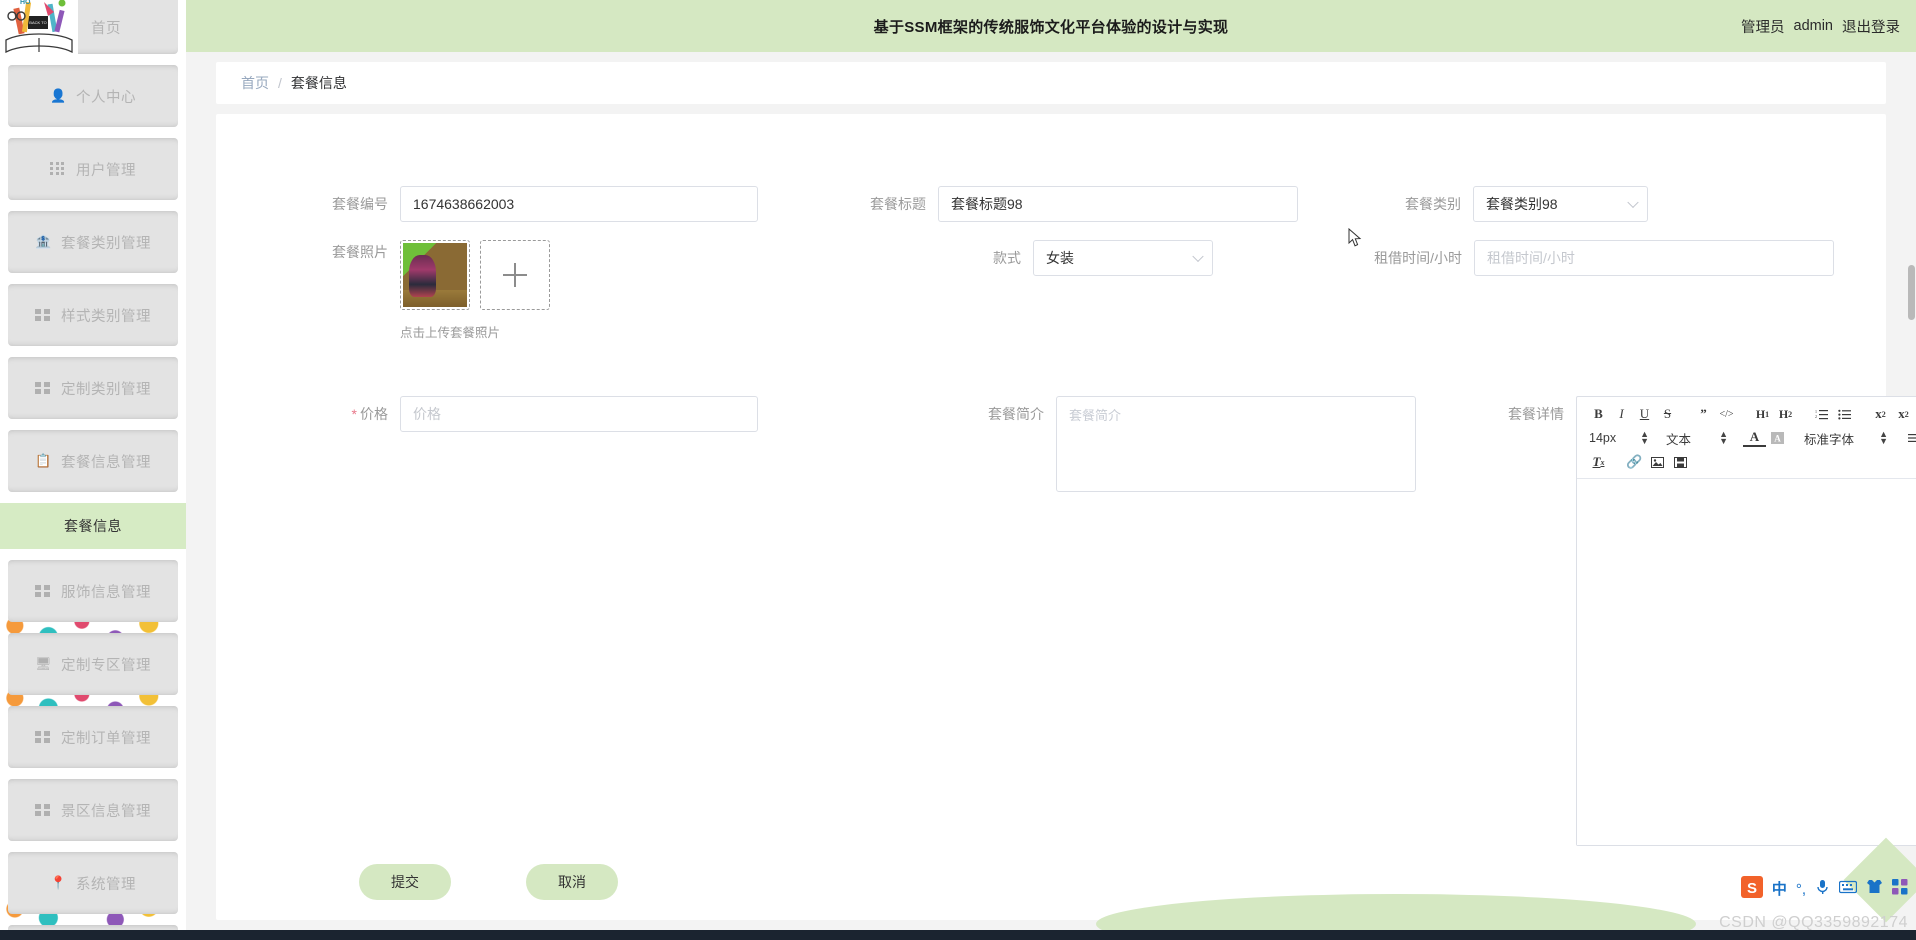 This screenshot has height=940, width=1916. What do you see at coordinates (1633, 202) in the screenshot?
I see `chevron-down-icon` at bounding box center [1633, 202].